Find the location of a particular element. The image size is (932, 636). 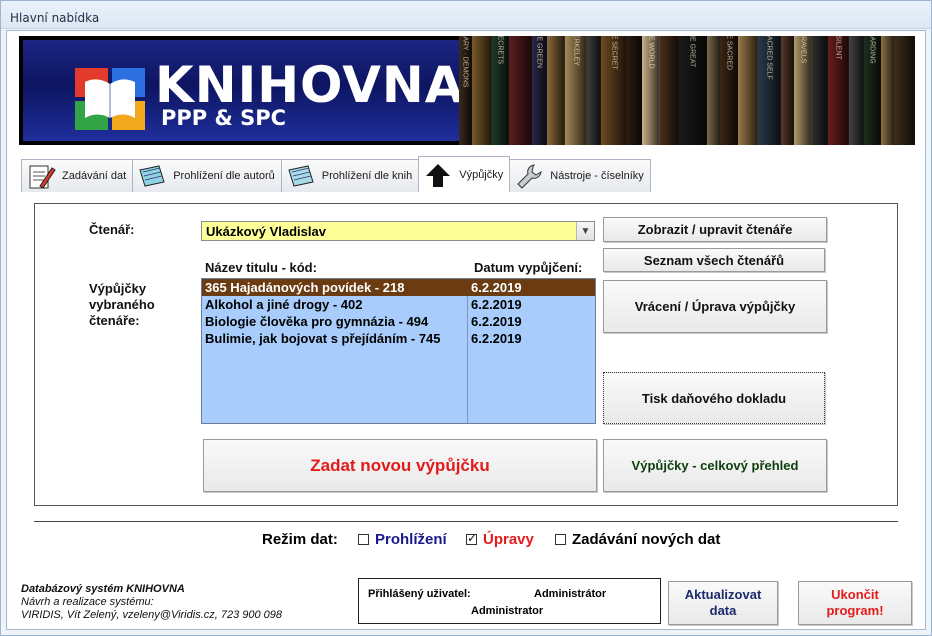

pencil-form-icon is located at coordinates (42, 177).